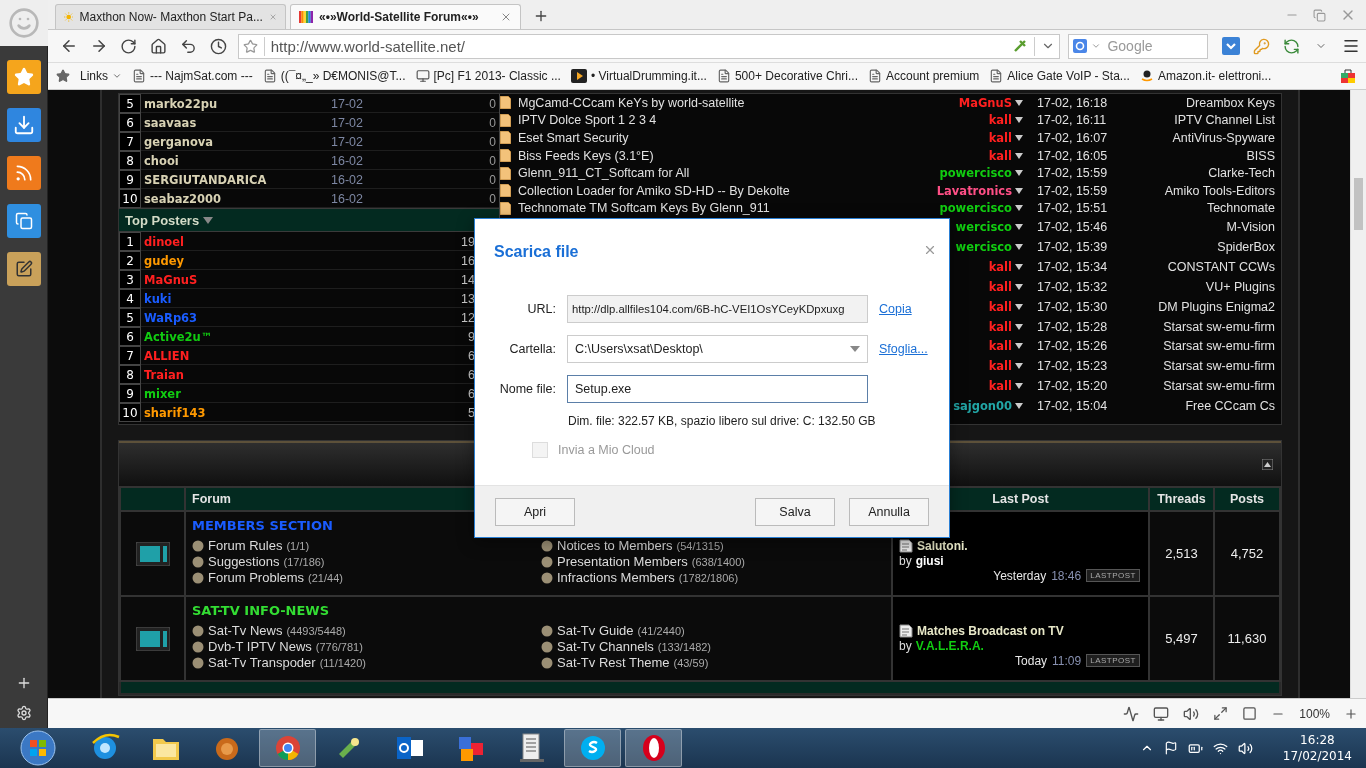  I want to click on clock: 16:28 17/02/2014, so click(1317, 748).